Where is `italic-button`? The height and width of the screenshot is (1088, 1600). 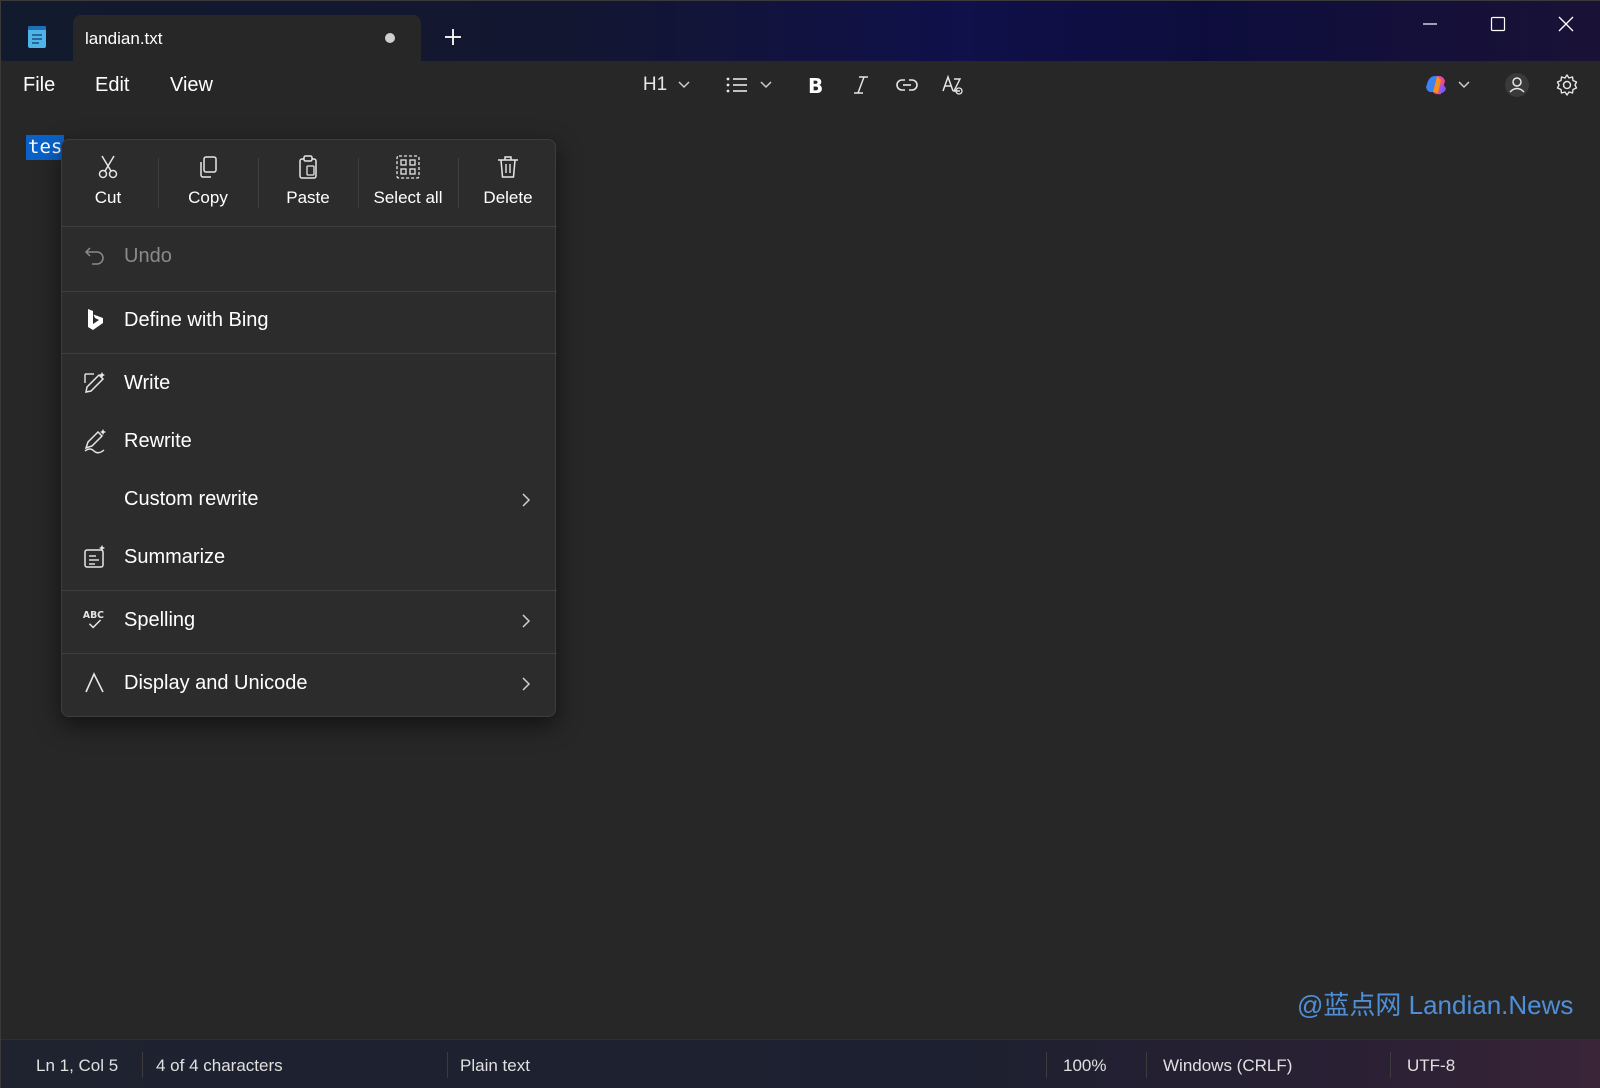
italic-button is located at coordinates (861, 85).